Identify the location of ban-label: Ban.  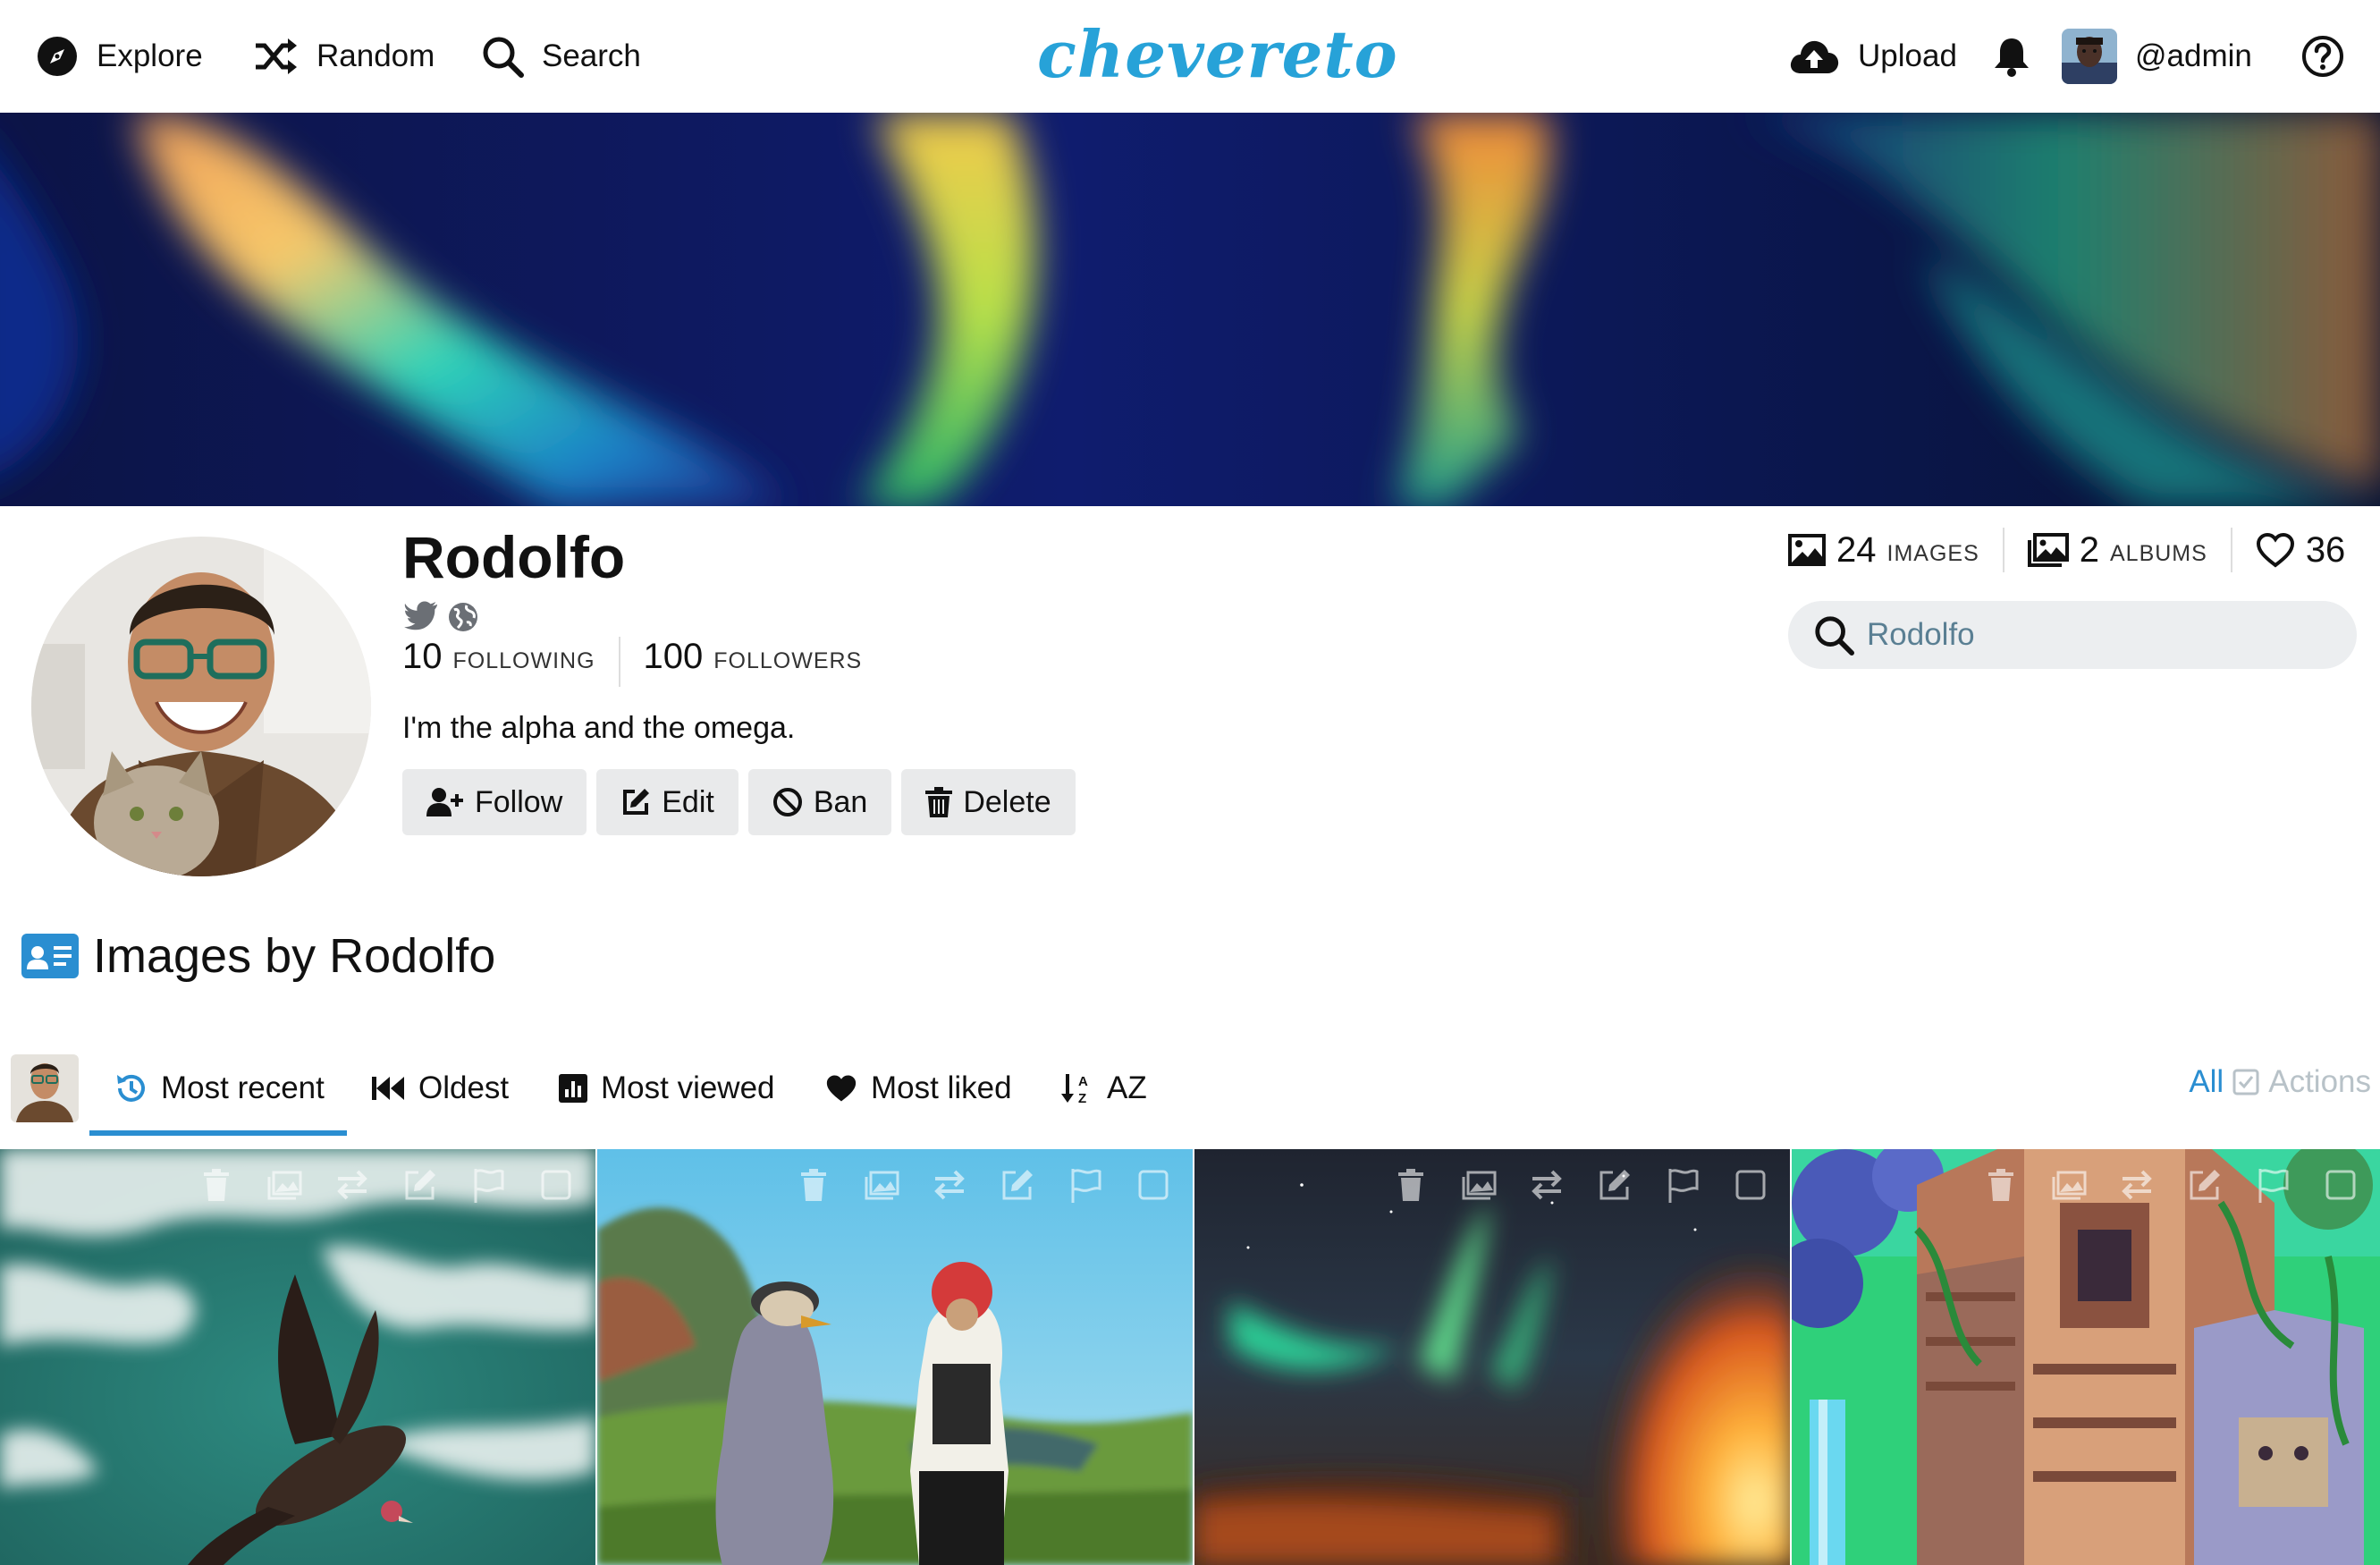
(840, 801).